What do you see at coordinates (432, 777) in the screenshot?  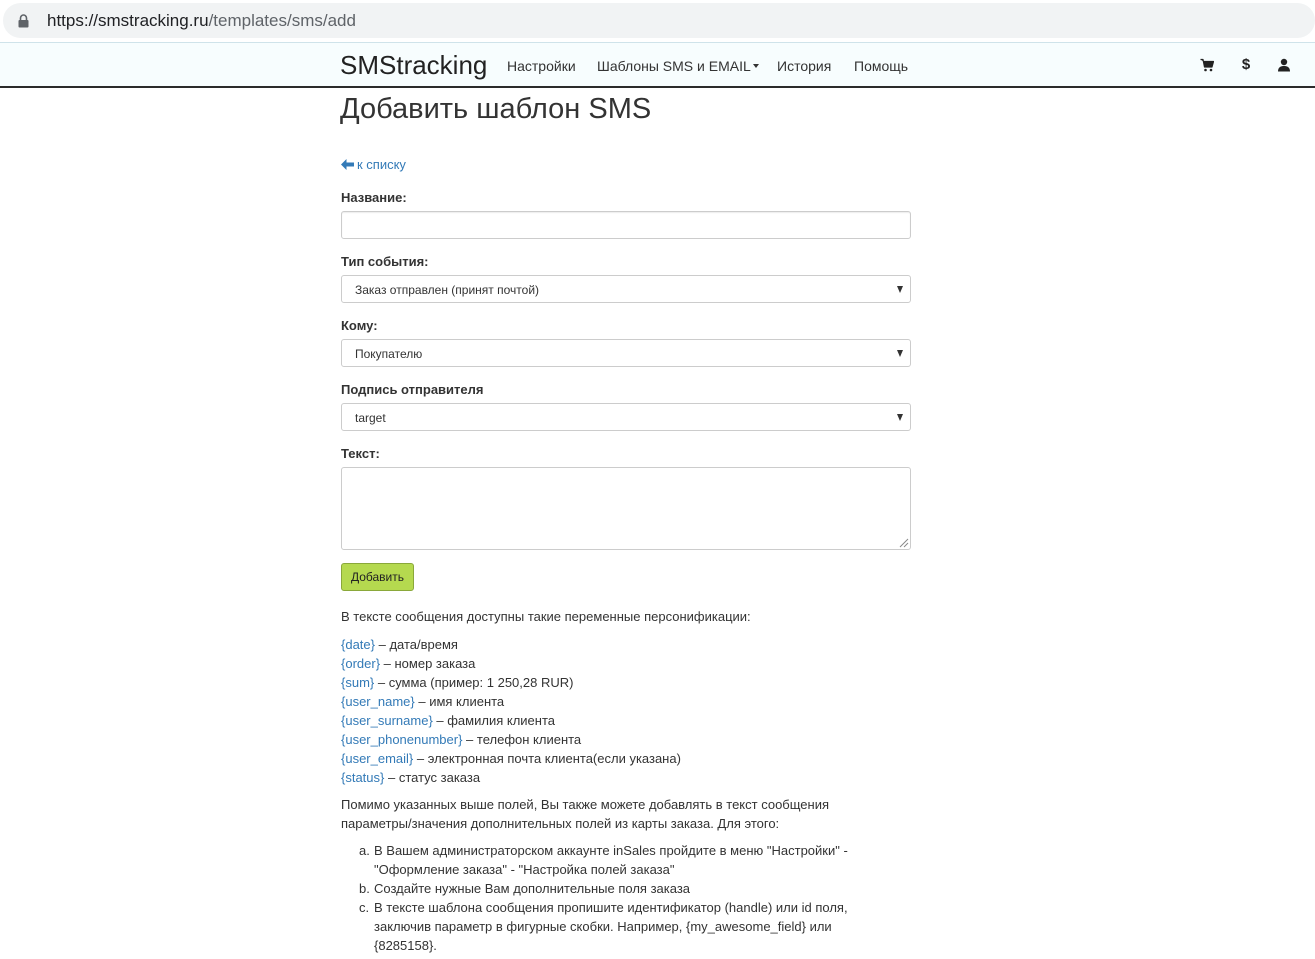 I see `variable-desc: – статус заказа` at bounding box center [432, 777].